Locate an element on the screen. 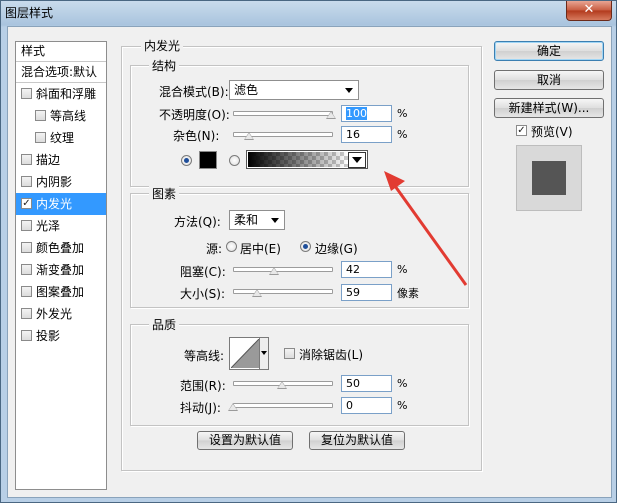 Image resolution: width=617 pixels, height=503 pixels. glow-color-swatch is located at coordinates (208, 160).